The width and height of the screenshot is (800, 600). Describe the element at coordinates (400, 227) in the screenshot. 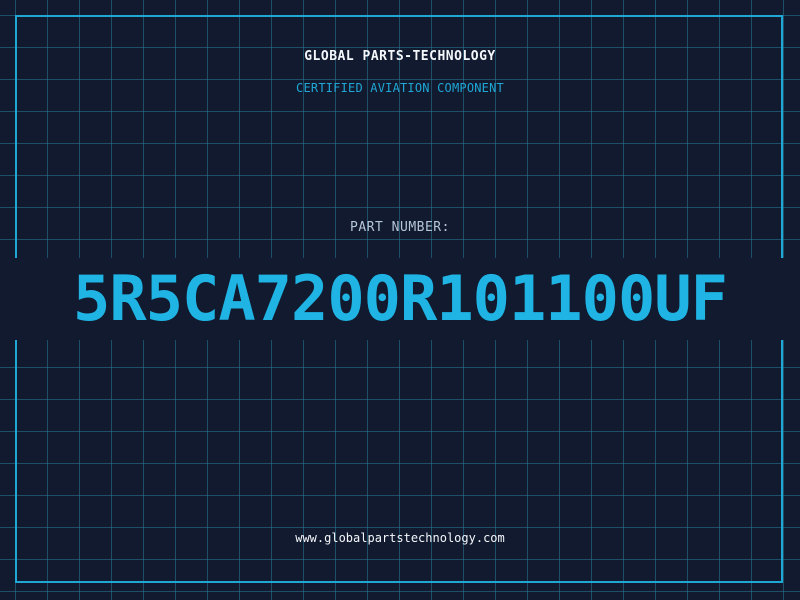

I see `part-number-label: PART NUMBER:` at that location.